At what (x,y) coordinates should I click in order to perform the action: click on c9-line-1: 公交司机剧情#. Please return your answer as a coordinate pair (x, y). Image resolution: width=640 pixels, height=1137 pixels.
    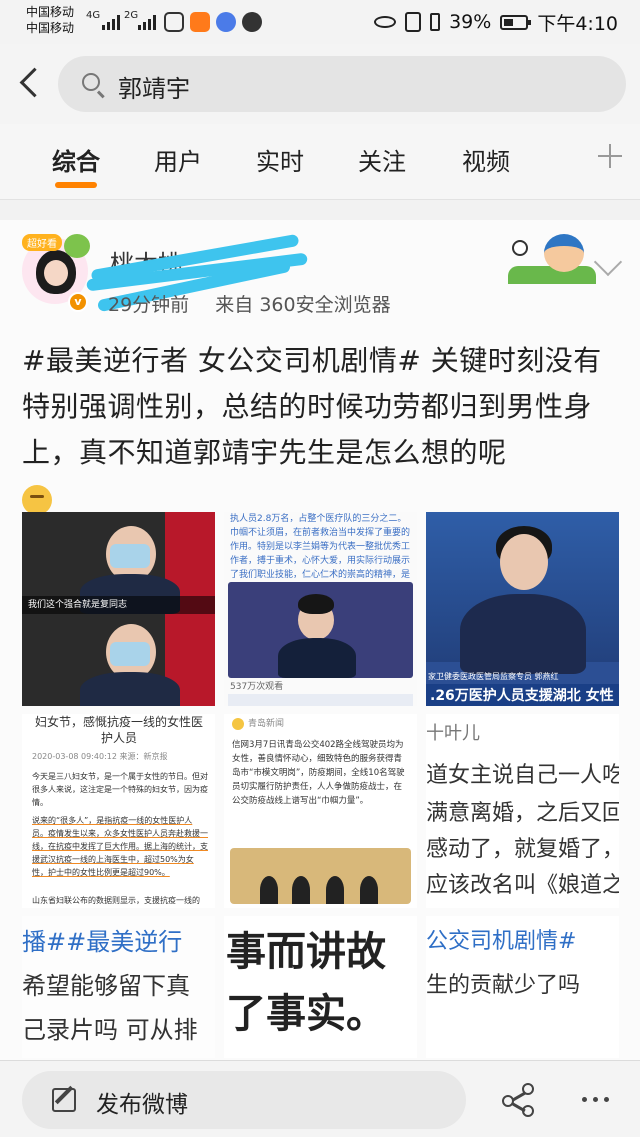
    Looking at the image, I should click on (501, 941).